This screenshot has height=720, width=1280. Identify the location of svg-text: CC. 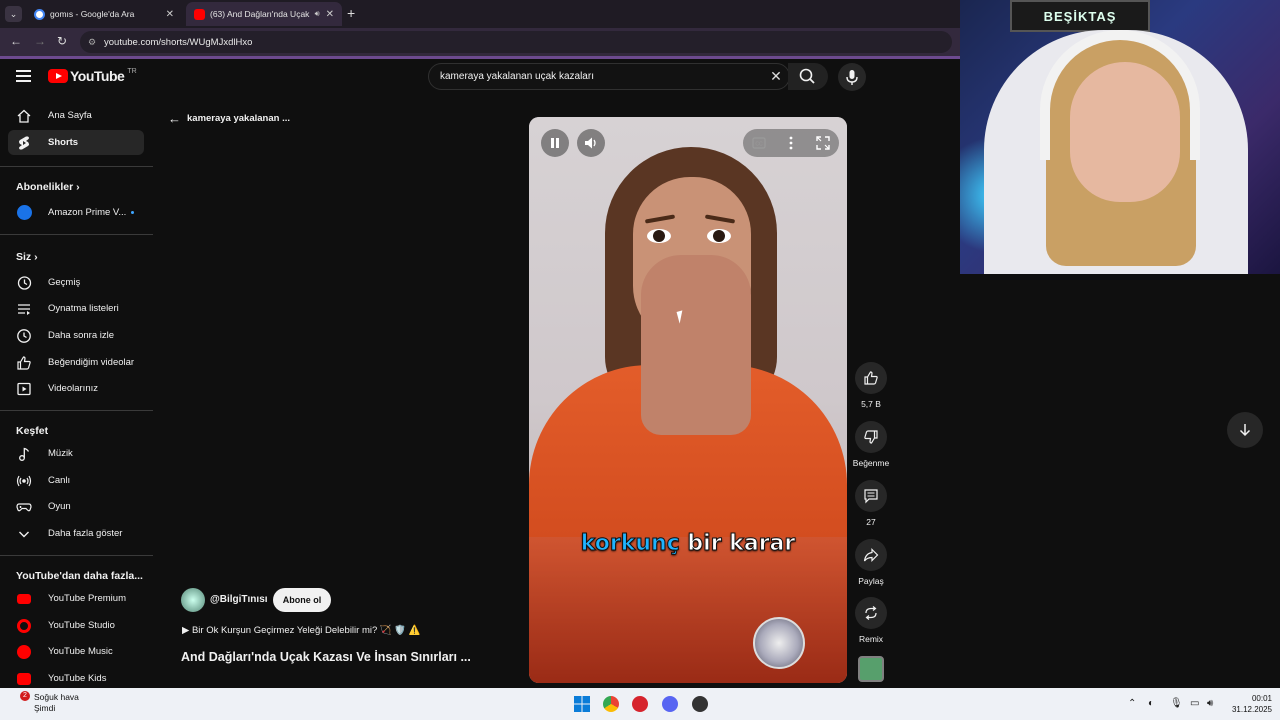
(759, 145).